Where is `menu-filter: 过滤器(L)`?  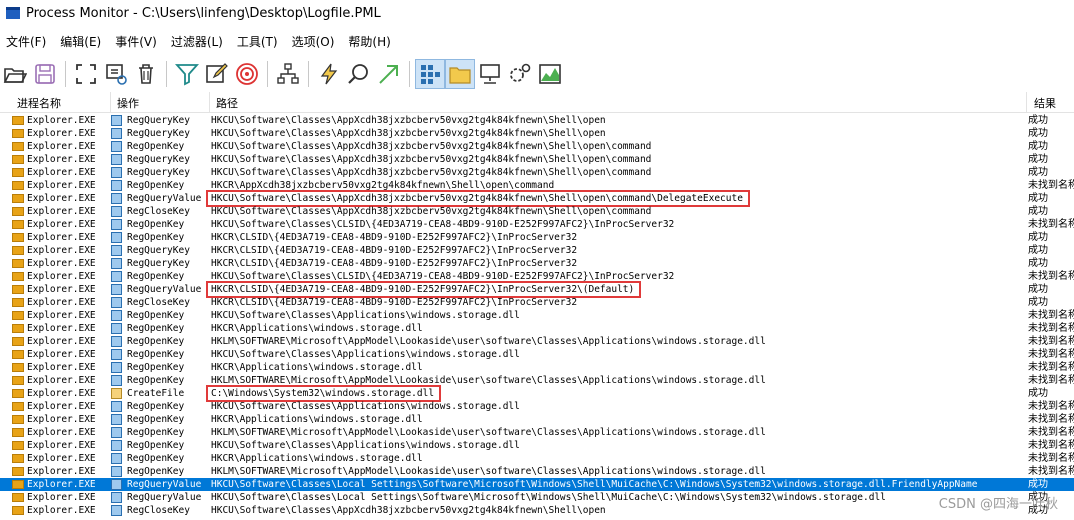
menu-filter: 过滤器(L) is located at coordinates (197, 41).